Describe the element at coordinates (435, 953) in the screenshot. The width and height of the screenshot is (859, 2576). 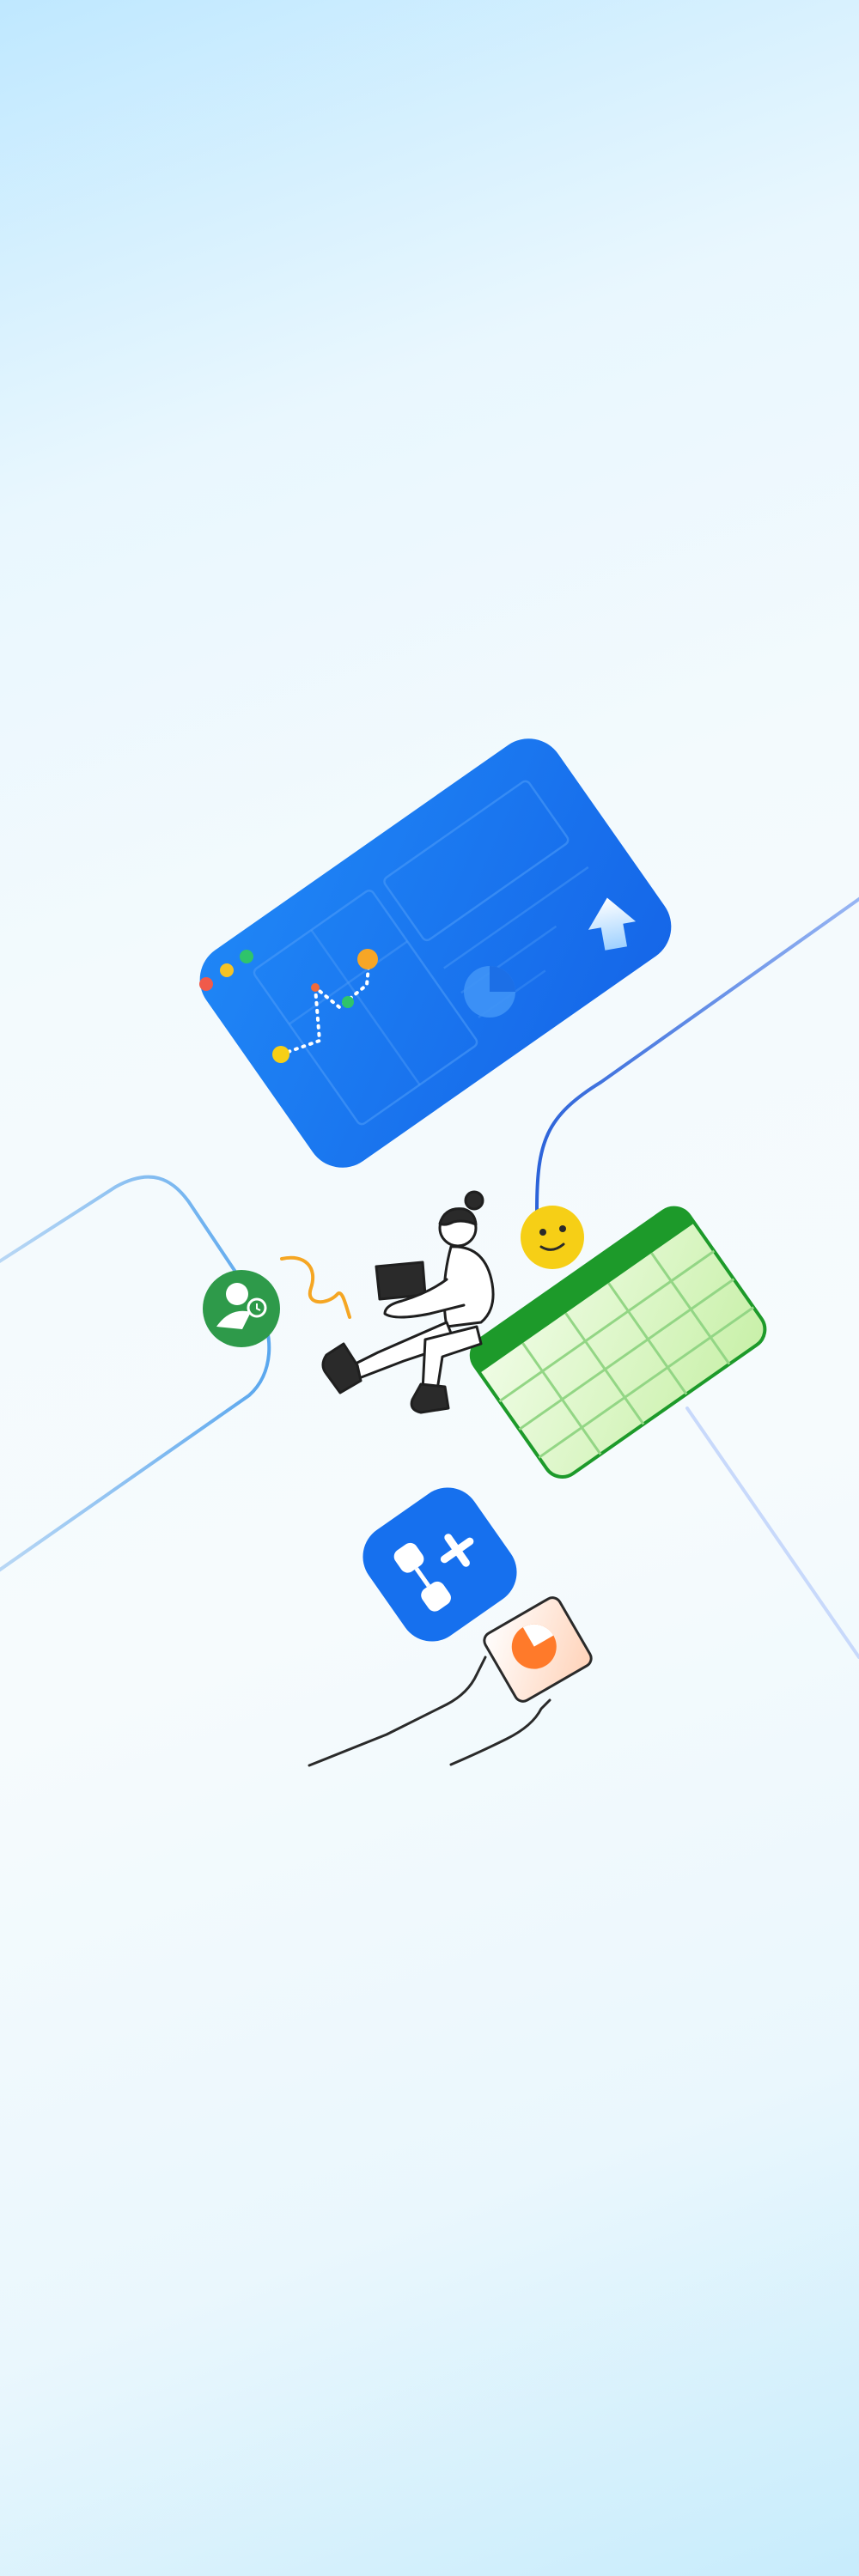
I see `dashboard-card-icon` at that location.